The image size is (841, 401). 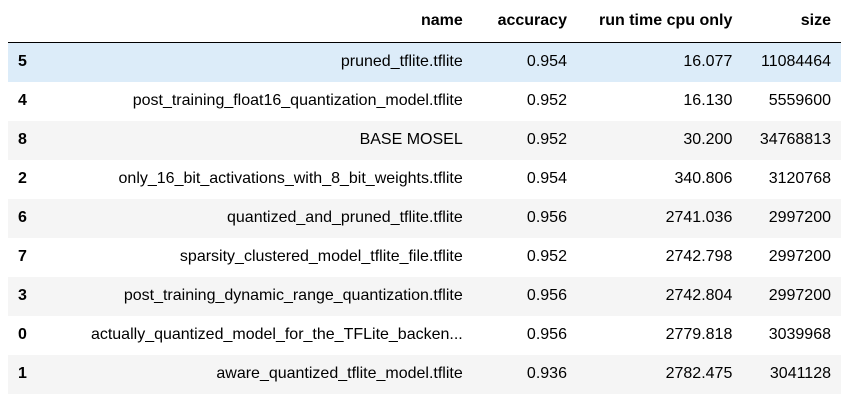 I want to click on run-time-column-header: run time cpu only, so click(x=659, y=21).